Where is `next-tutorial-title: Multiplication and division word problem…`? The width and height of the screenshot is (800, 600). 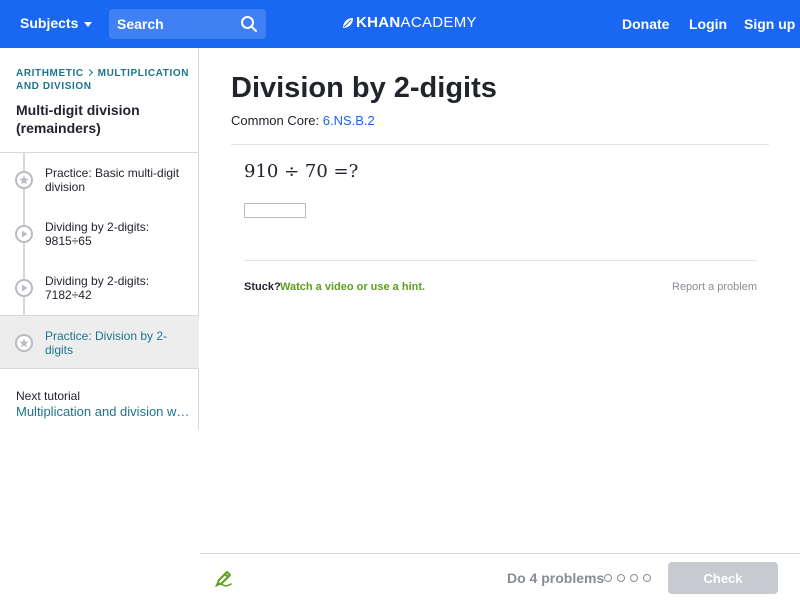 next-tutorial-title: Multiplication and division word problem… is located at coordinates (103, 411).